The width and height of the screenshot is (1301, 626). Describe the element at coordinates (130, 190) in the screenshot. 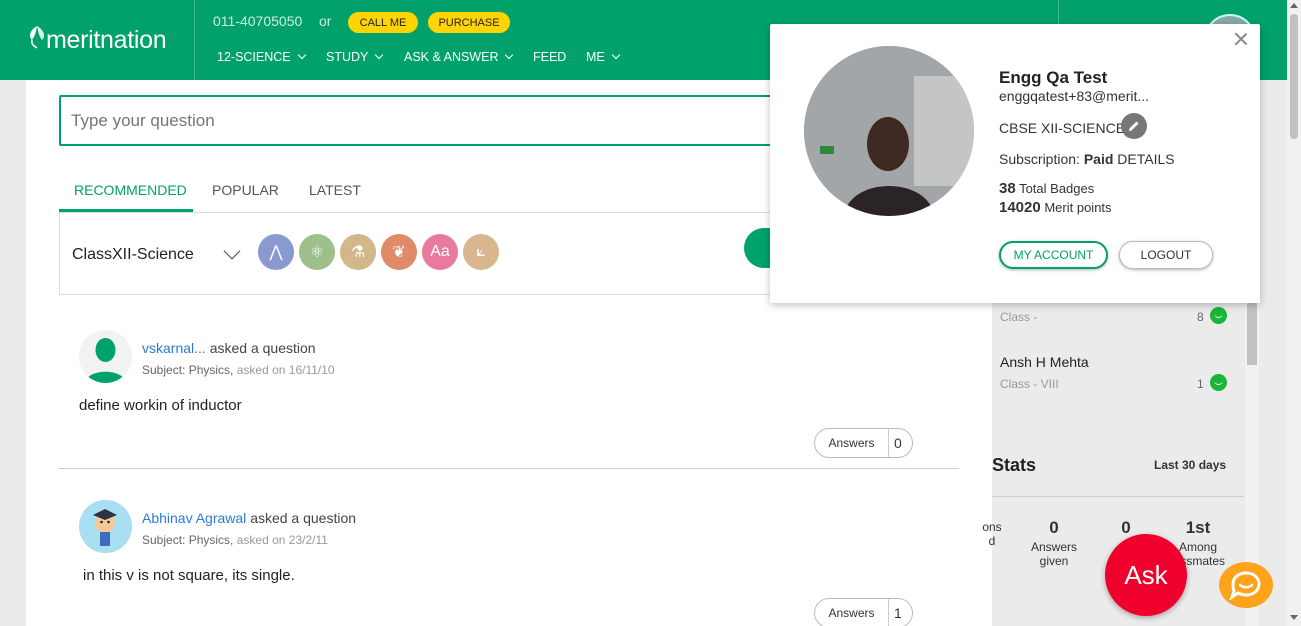

I see `tab-recommended: RECOMMENDED` at that location.